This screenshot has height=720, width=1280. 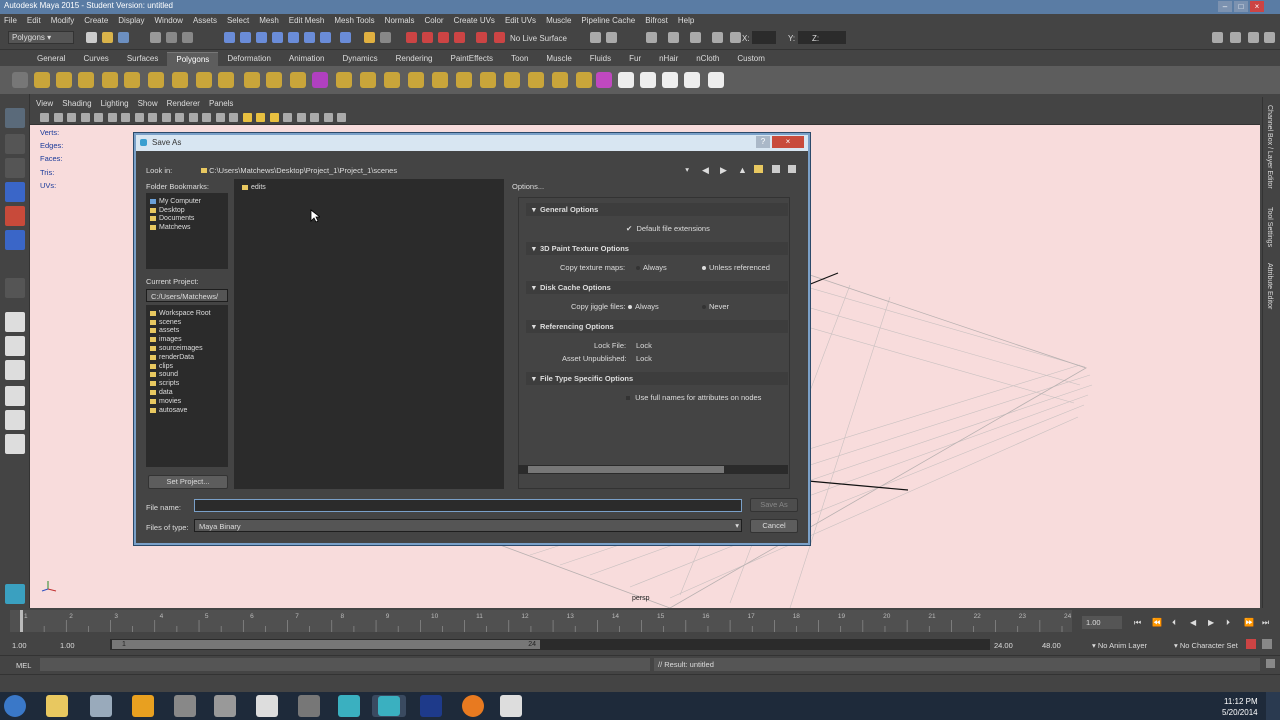 What do you see at coordinates (468, 525) in the screenshot?
I see `files-of-type-dropdown: Maya Binary ▾` at bounding box center [468, 525].